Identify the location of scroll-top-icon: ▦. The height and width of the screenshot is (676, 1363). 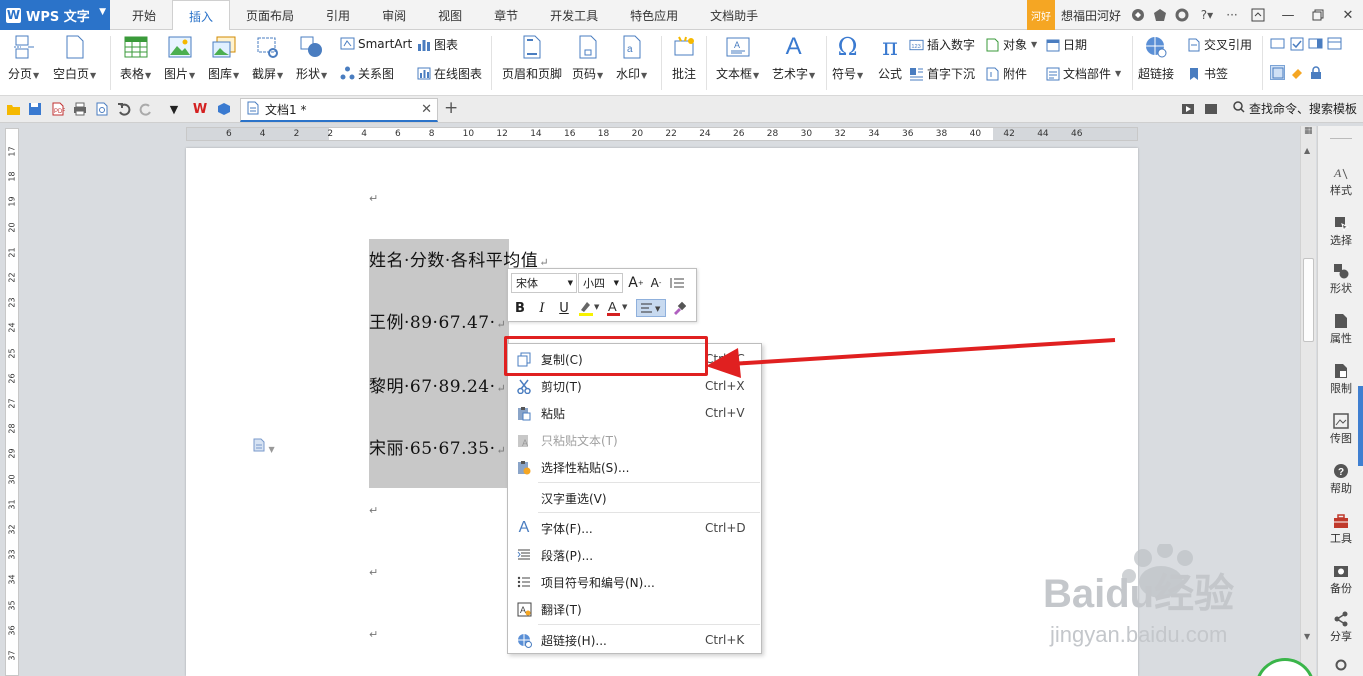
(1308, 131).